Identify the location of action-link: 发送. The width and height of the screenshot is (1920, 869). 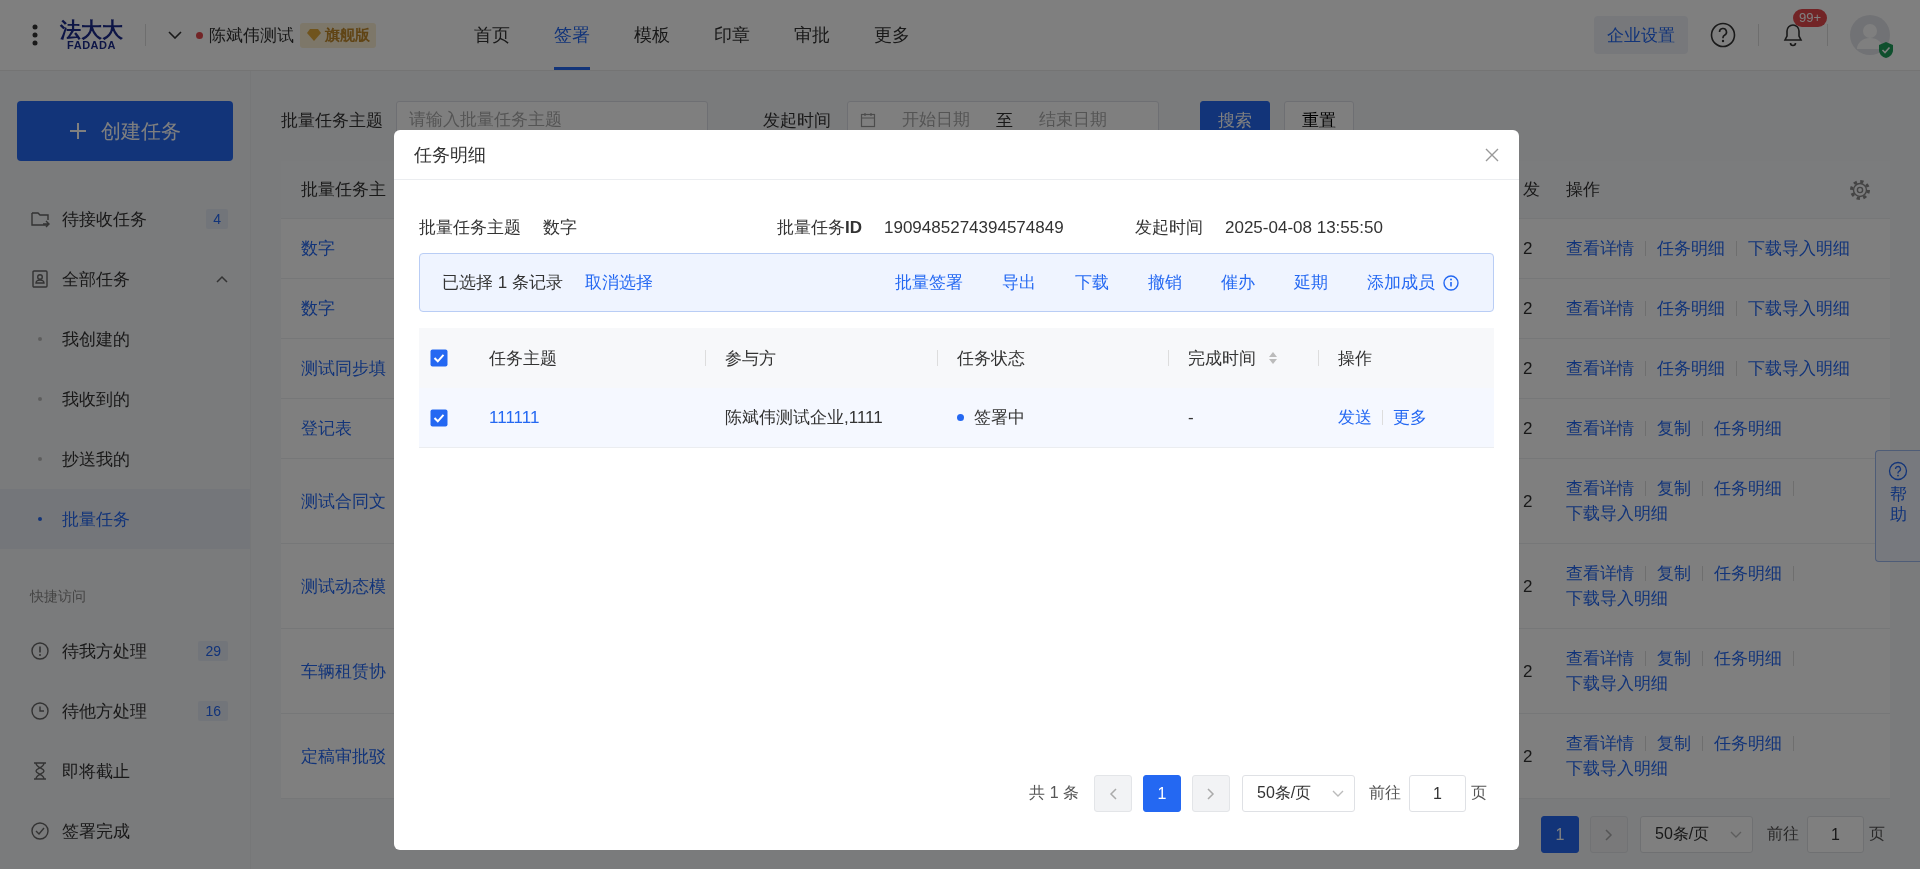
(1355, 417).